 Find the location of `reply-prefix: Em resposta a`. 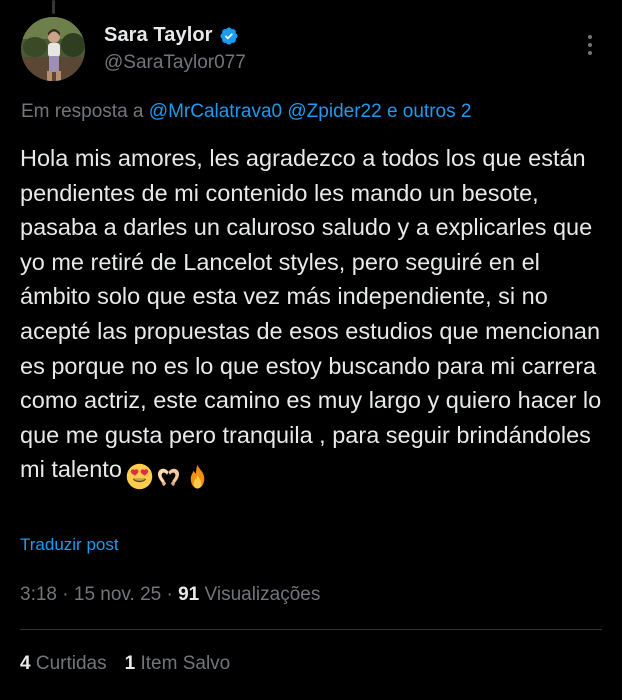

reply-prefix: Em resposta a is located at coordinates (82, 111).